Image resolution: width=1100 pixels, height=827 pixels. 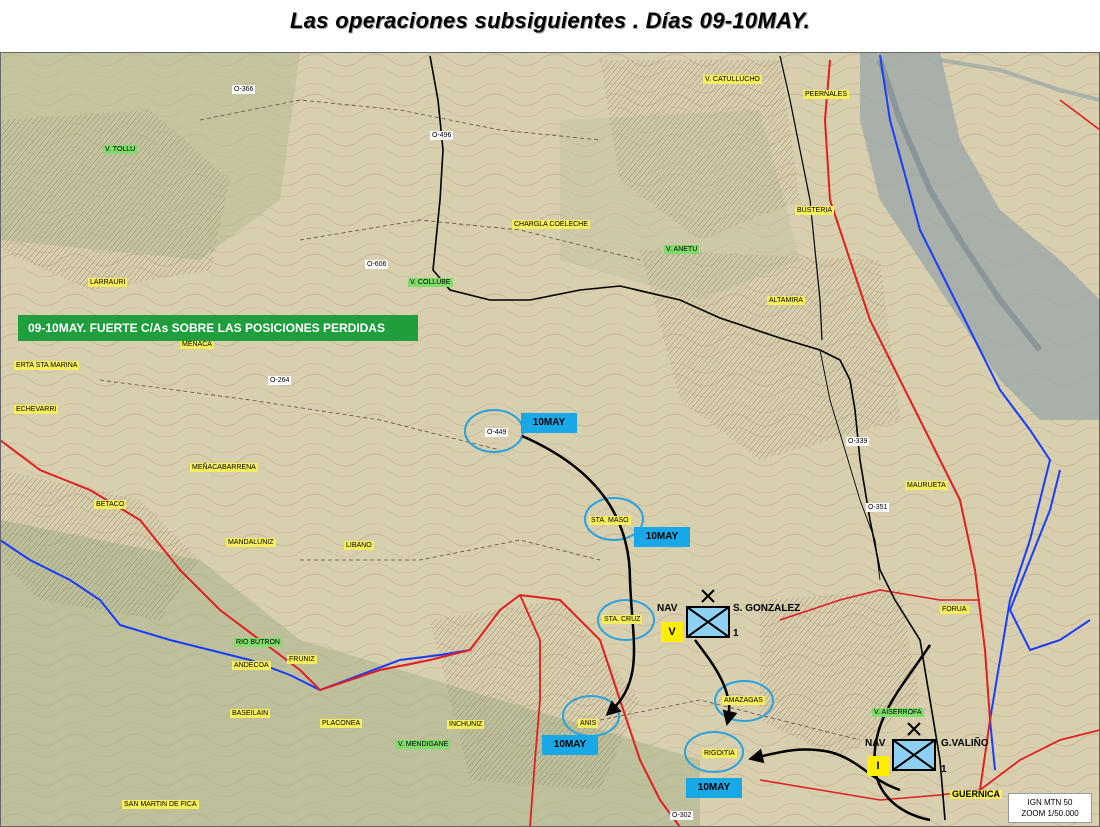 What do you see at coordinates (926, 485) in the screenshot?
I see `place-label: MAURUETA` at bounding box center [926, 485].